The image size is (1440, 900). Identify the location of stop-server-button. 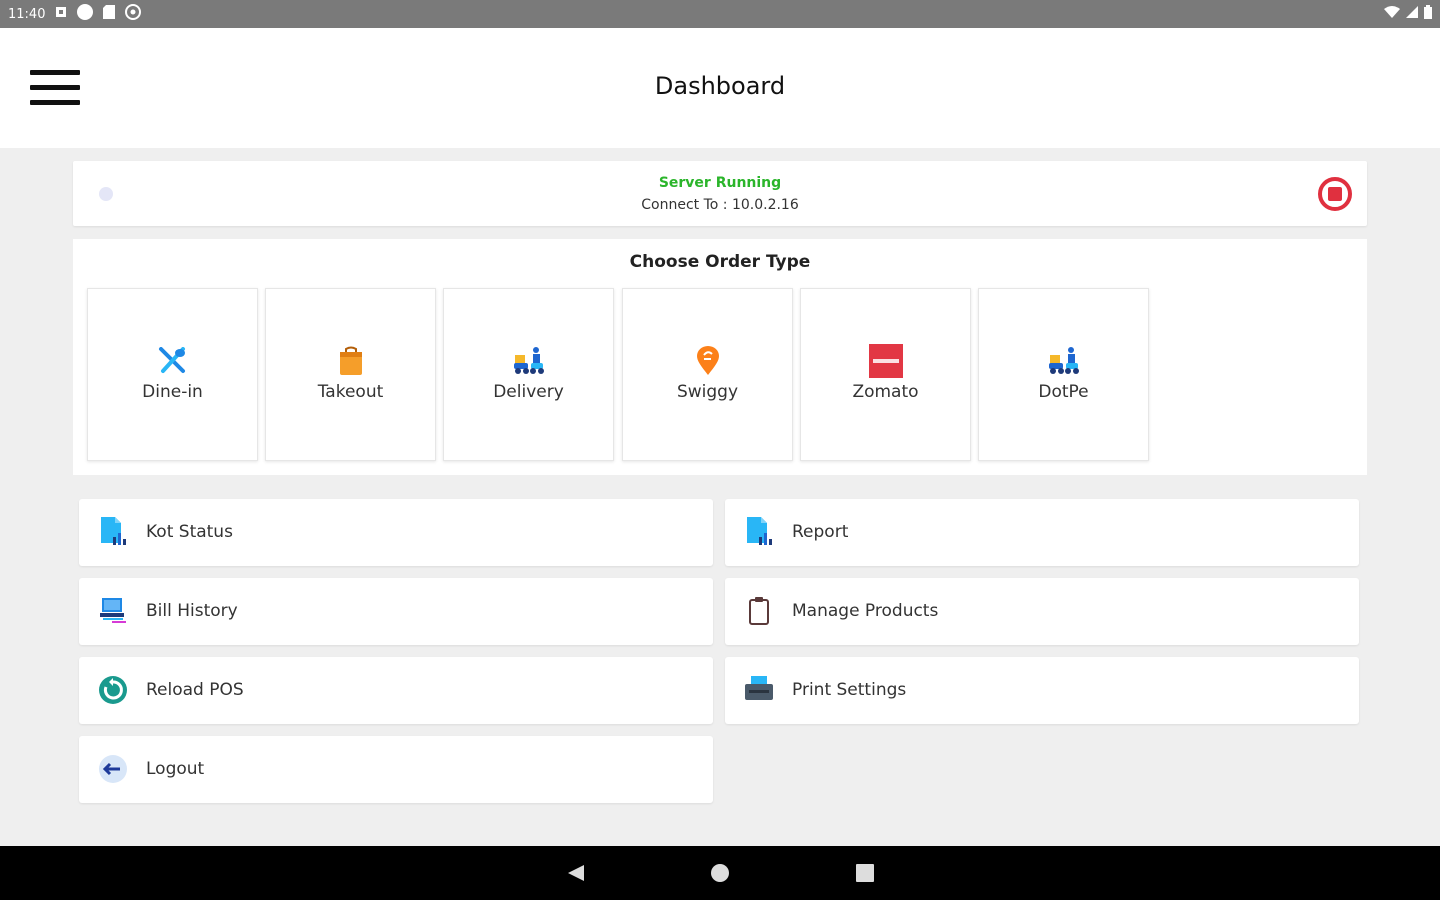
(1335, 194).